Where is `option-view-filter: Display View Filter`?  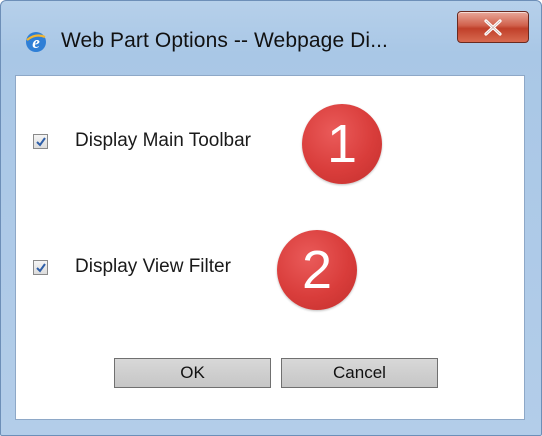 option-view-filter: Display View Filter is located at coordinates (132, 267).